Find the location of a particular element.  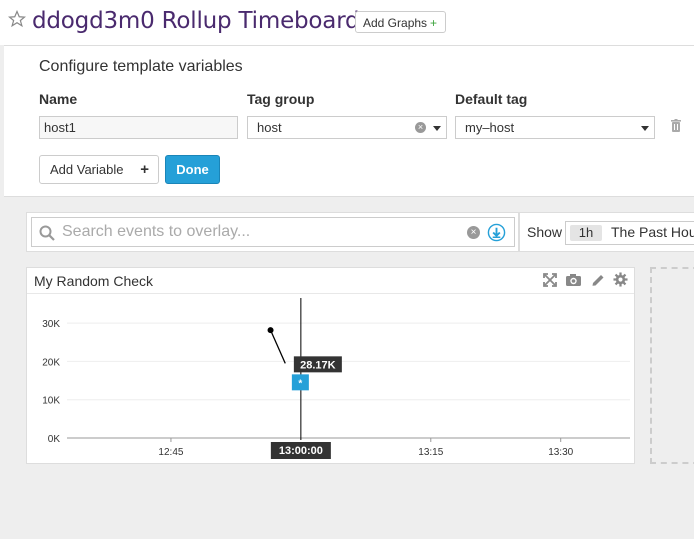

name-column-label: Name is located at coordinates (58, 99).